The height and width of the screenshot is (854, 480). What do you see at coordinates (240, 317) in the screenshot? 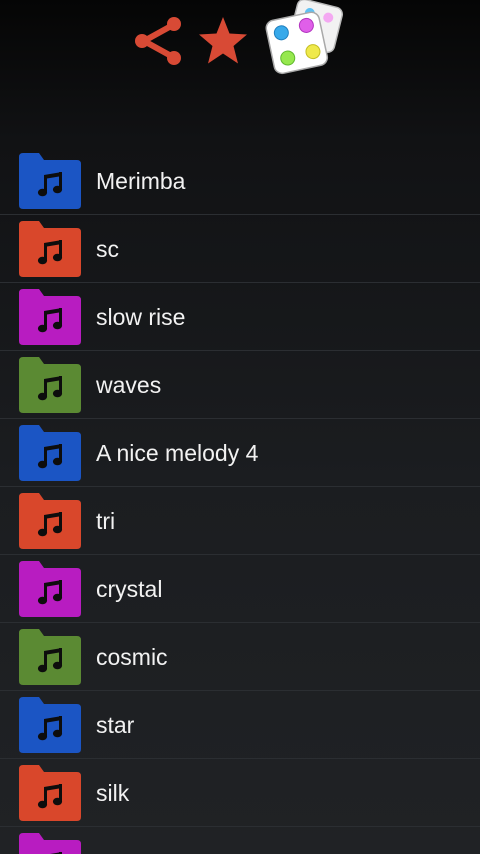
I see `list-item: slow rise` at bounding box center [240, 317].